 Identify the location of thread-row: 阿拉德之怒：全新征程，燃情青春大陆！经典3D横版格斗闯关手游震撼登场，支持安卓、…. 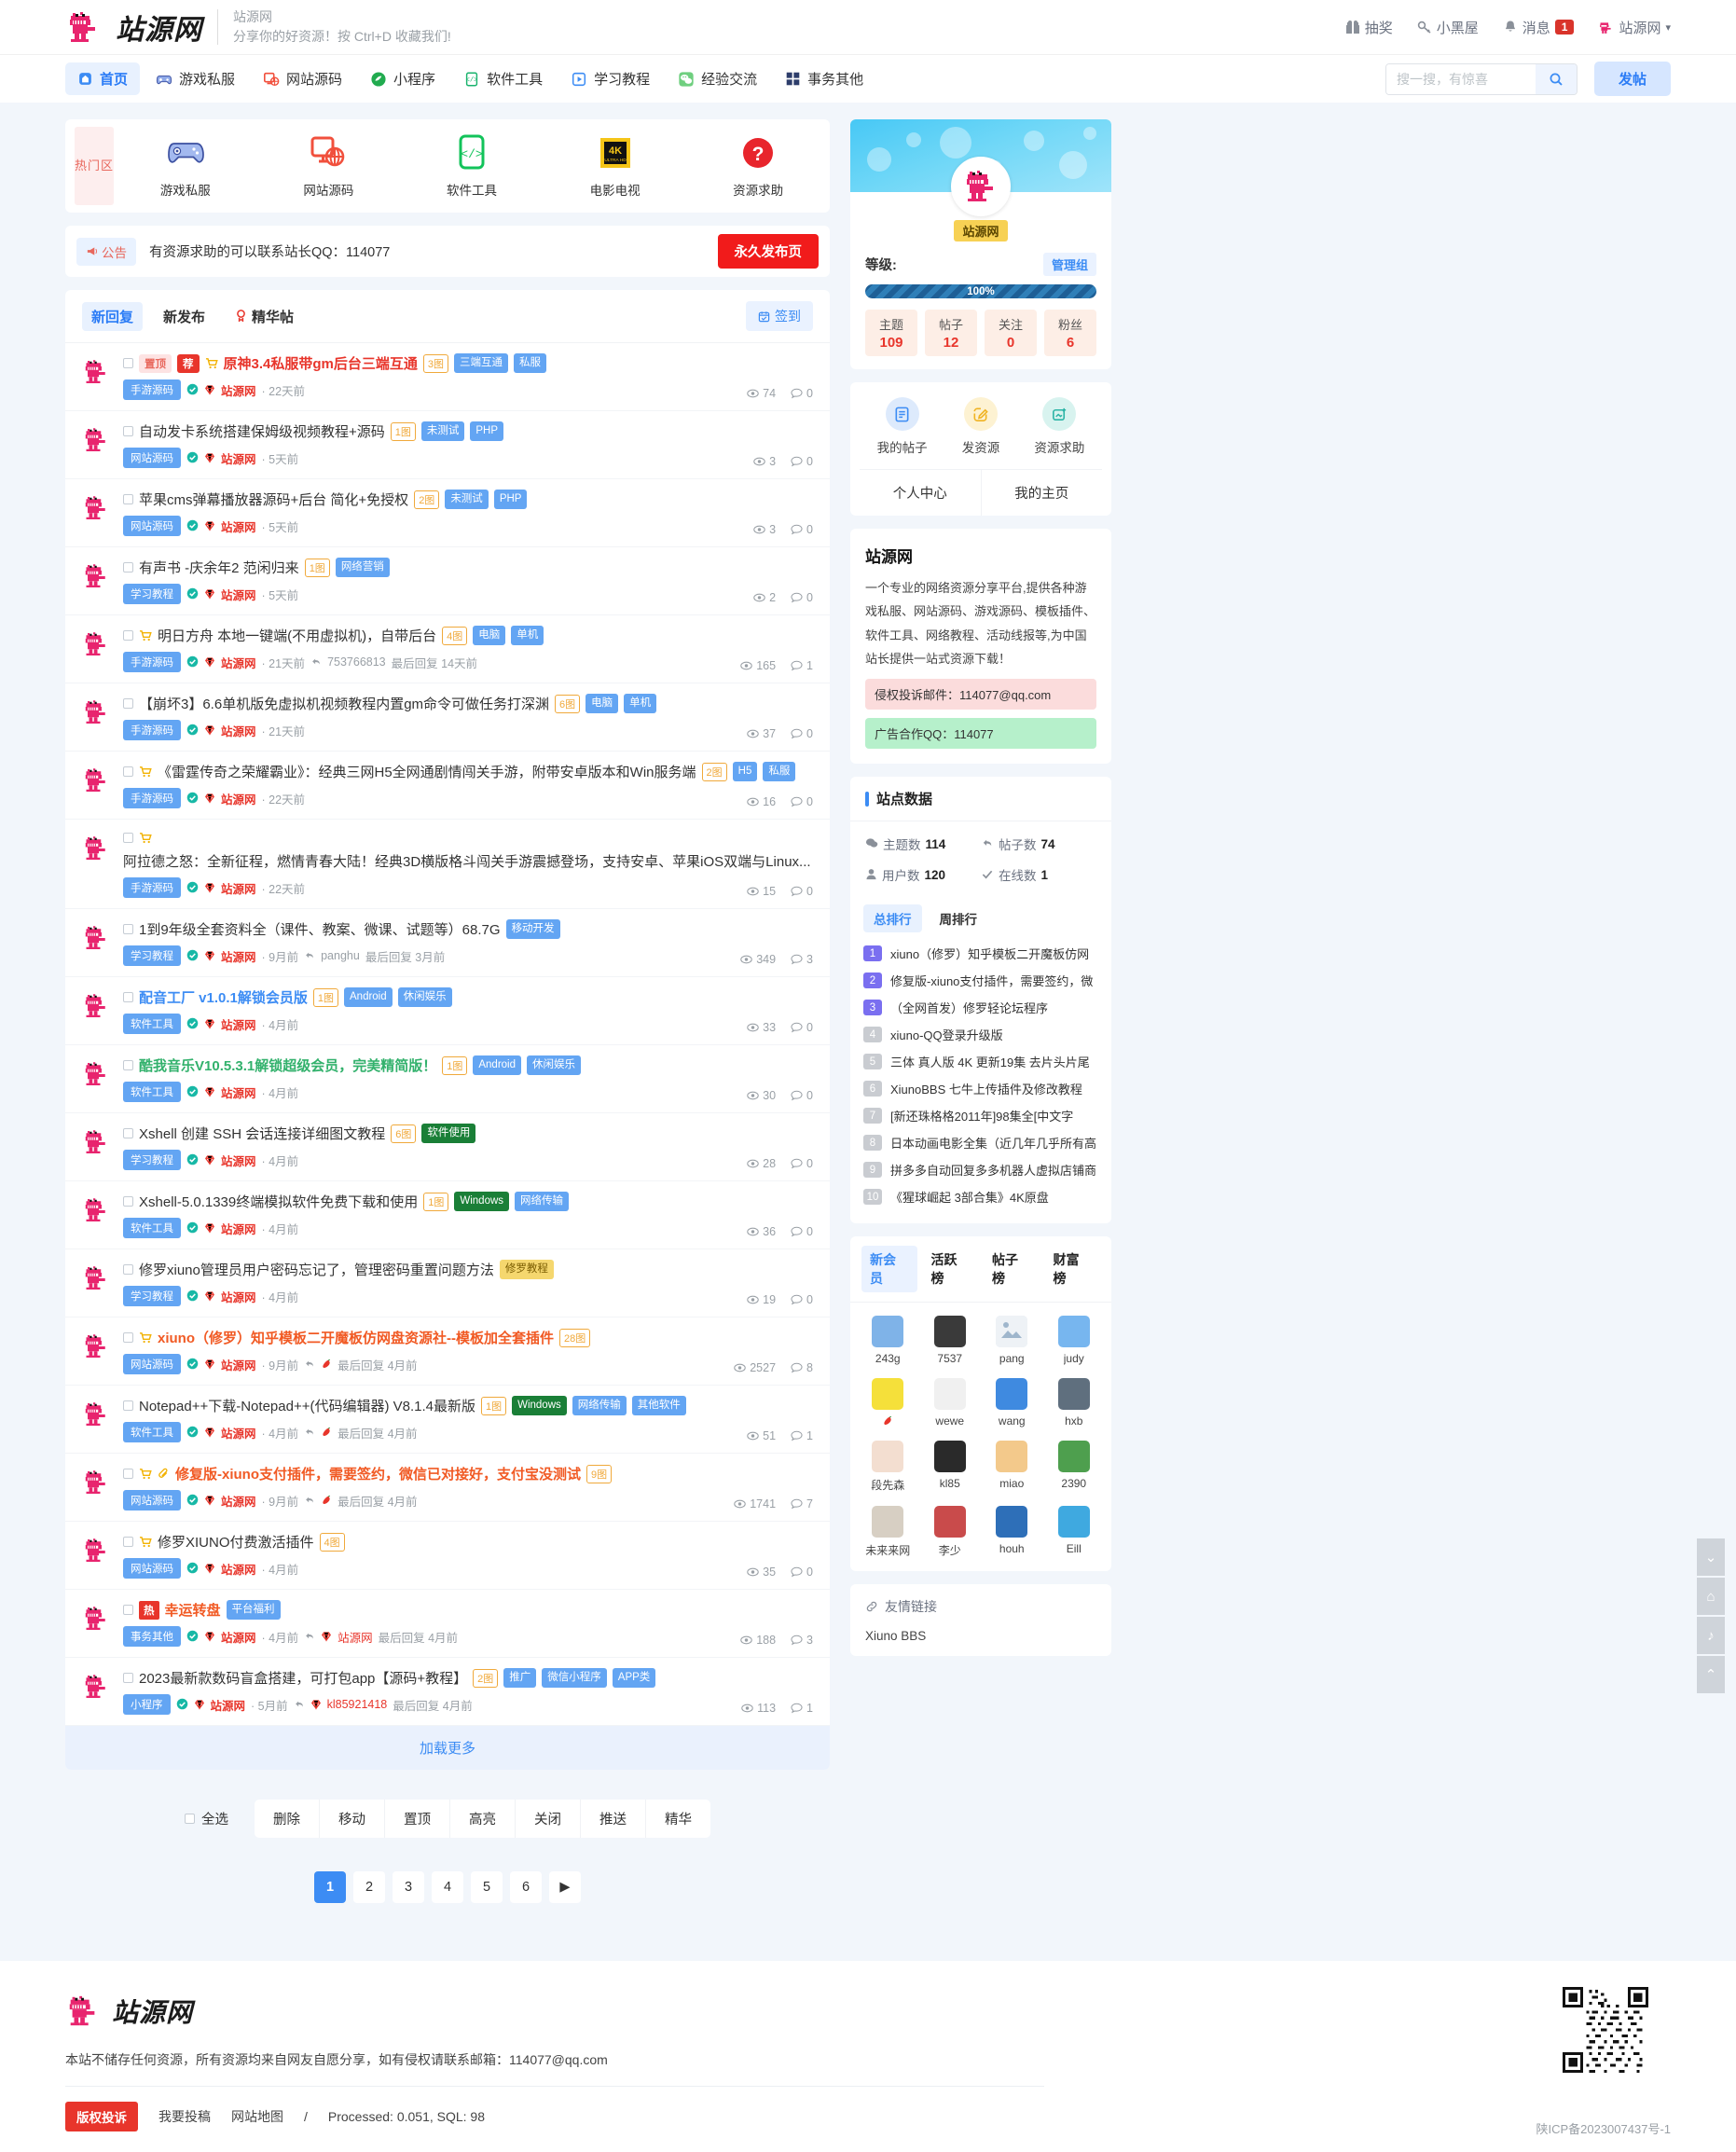
(447, 864).